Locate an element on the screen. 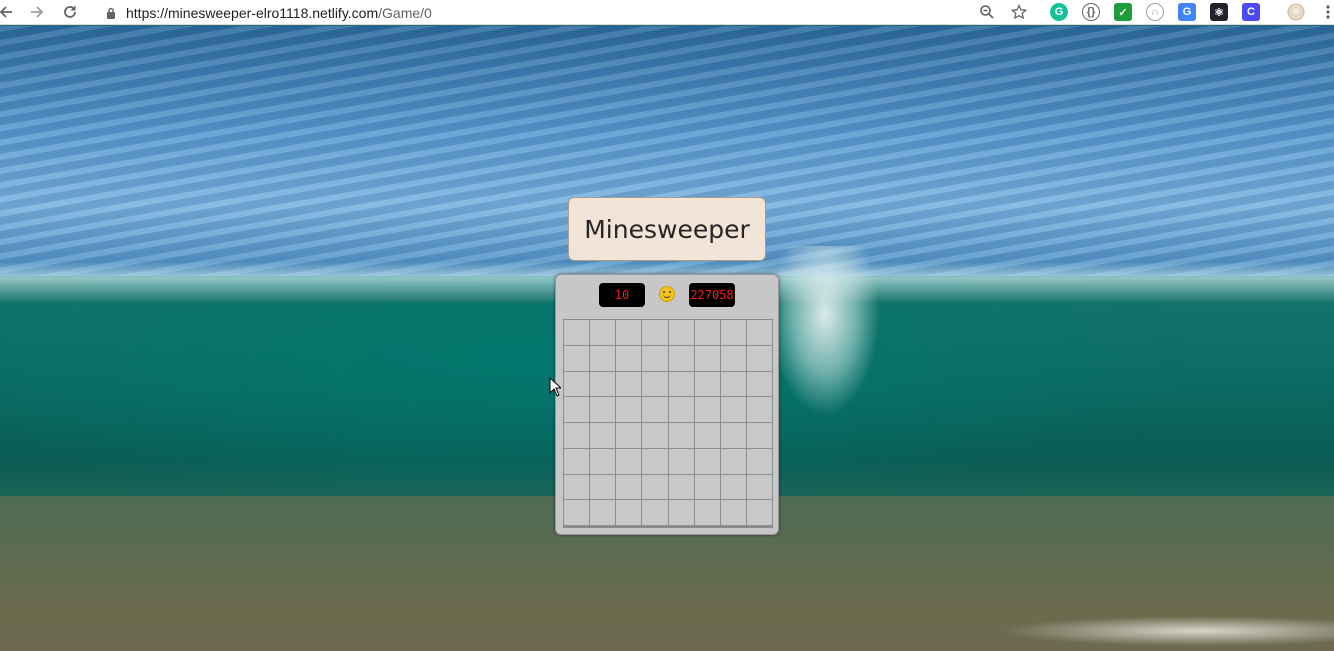 The height and width of the screenshot is (651, 1334). game-title-box: Minesweeper is located at coordinates (667, 229).